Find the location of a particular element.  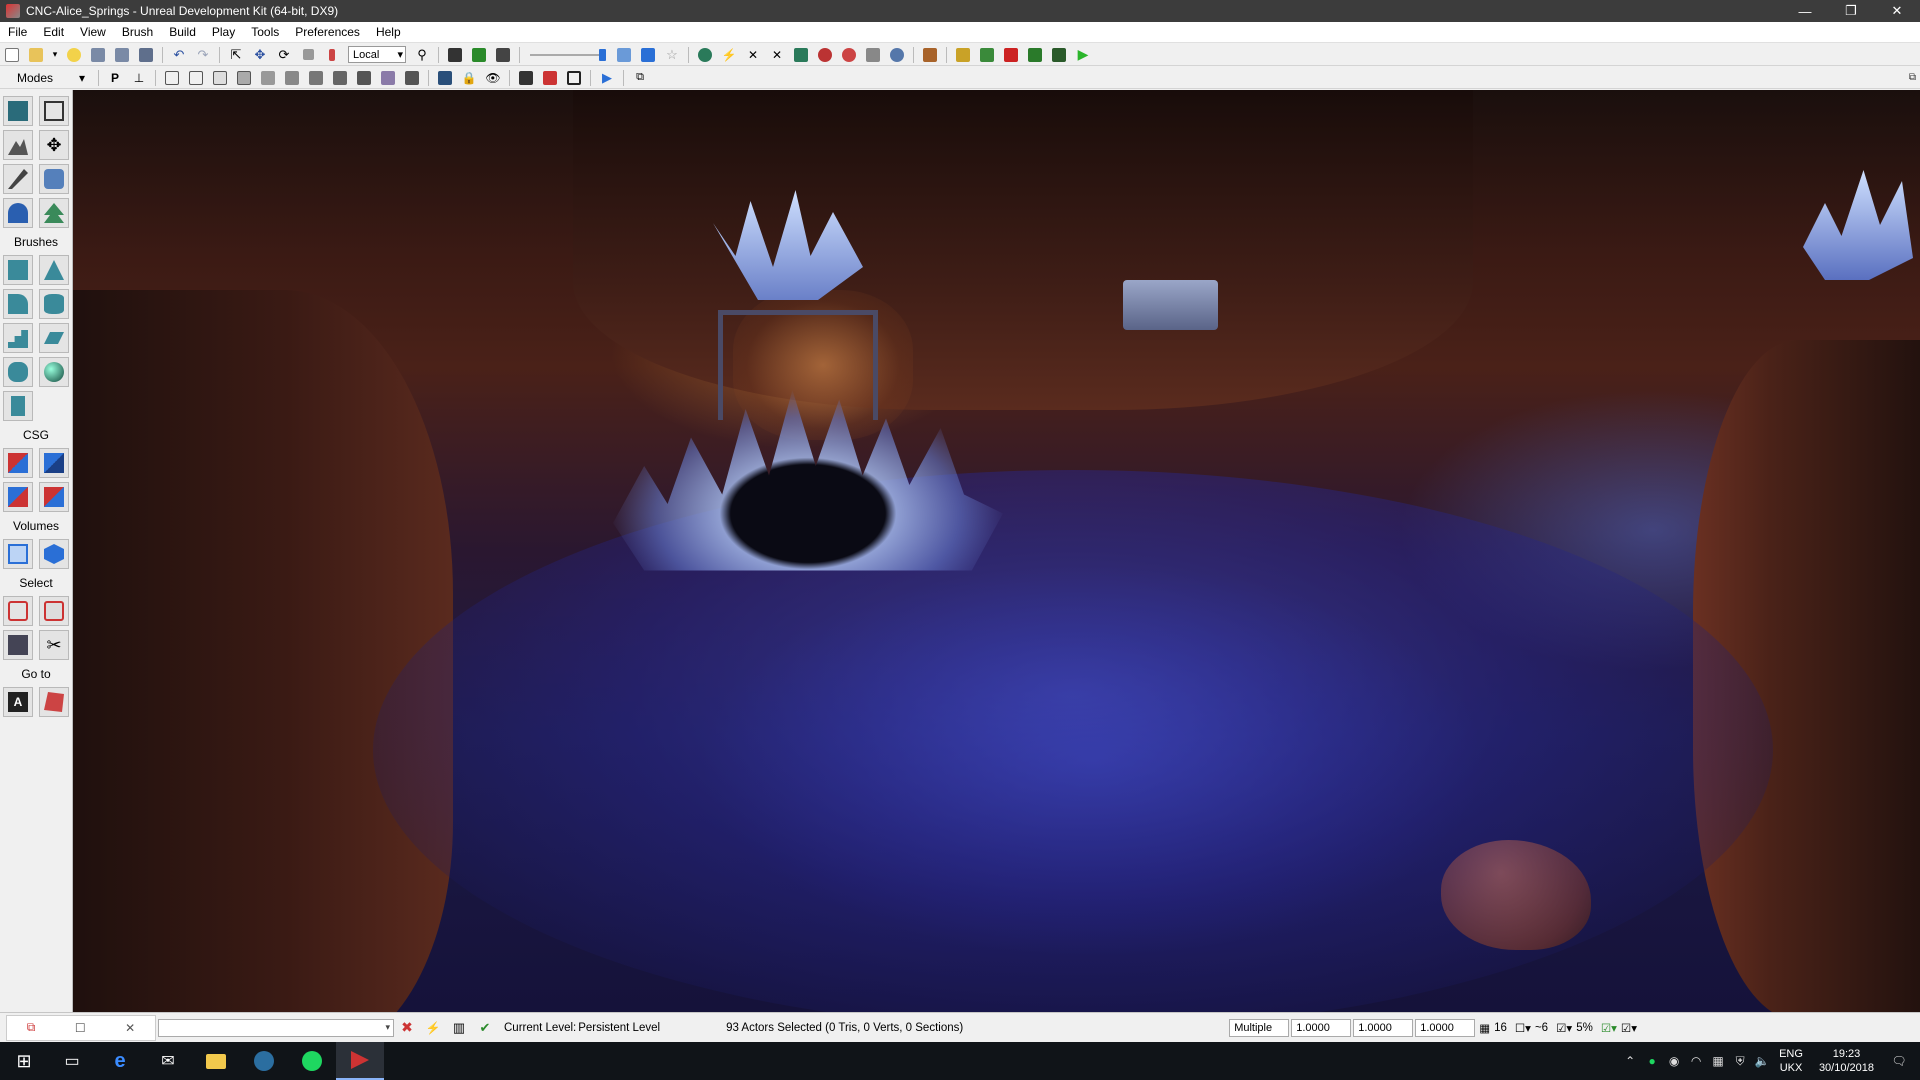

edge-icon: e is located at coordinates (120, 1061).